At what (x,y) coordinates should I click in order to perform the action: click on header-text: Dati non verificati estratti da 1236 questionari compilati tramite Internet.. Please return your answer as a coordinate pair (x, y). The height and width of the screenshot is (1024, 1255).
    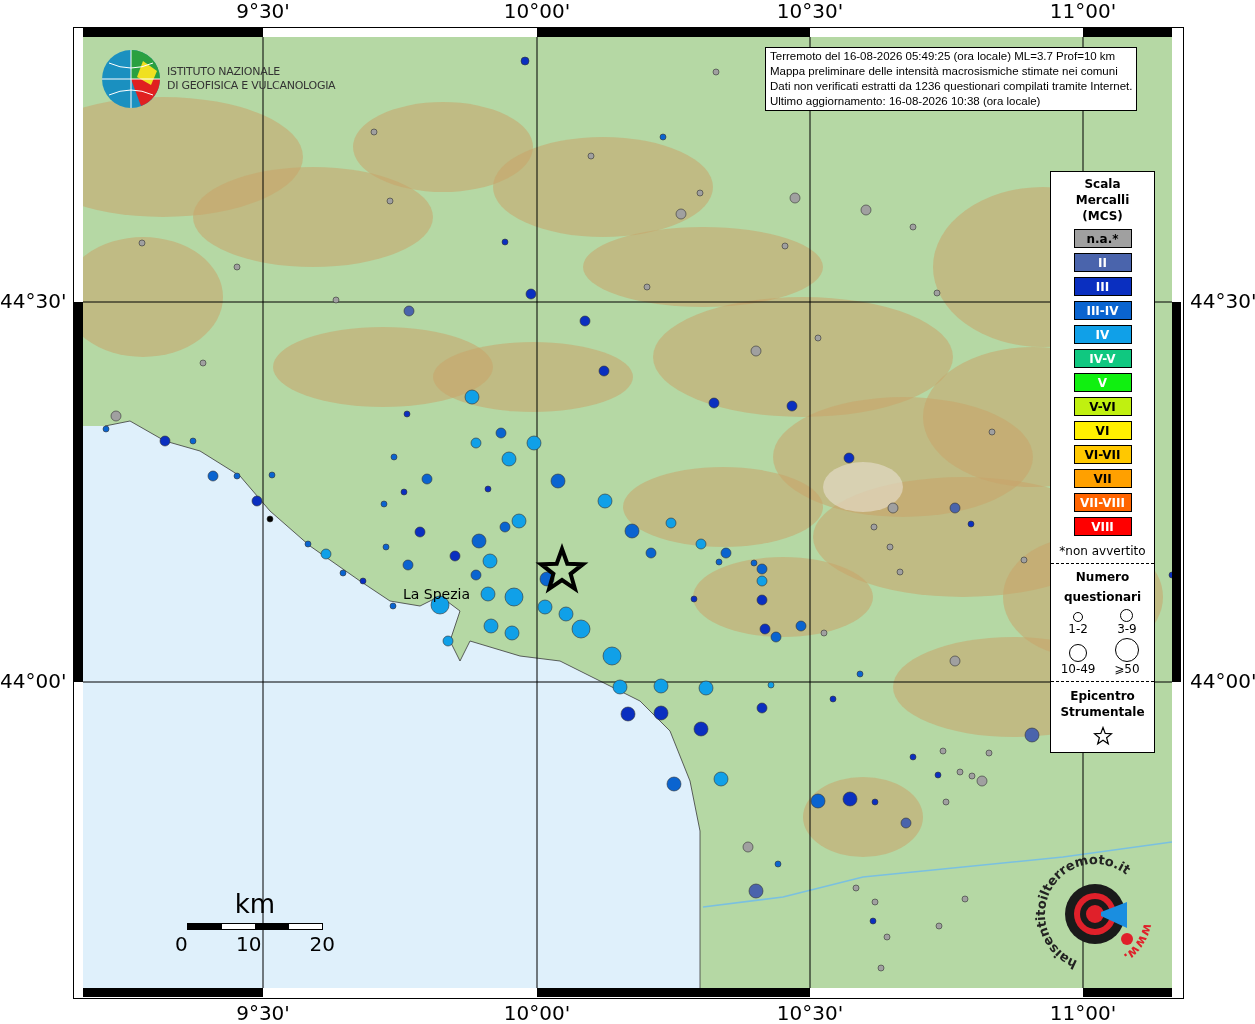
    Looking at the image, I should click on (951, 86).